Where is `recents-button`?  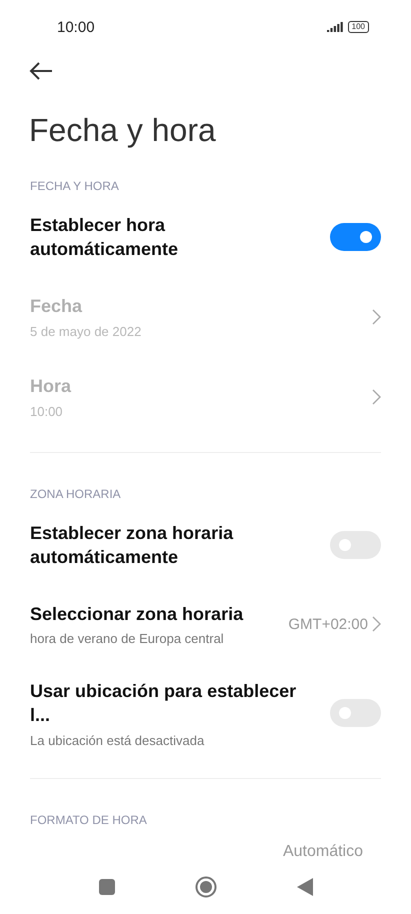
recents-button is located at coordinates (106, 886).